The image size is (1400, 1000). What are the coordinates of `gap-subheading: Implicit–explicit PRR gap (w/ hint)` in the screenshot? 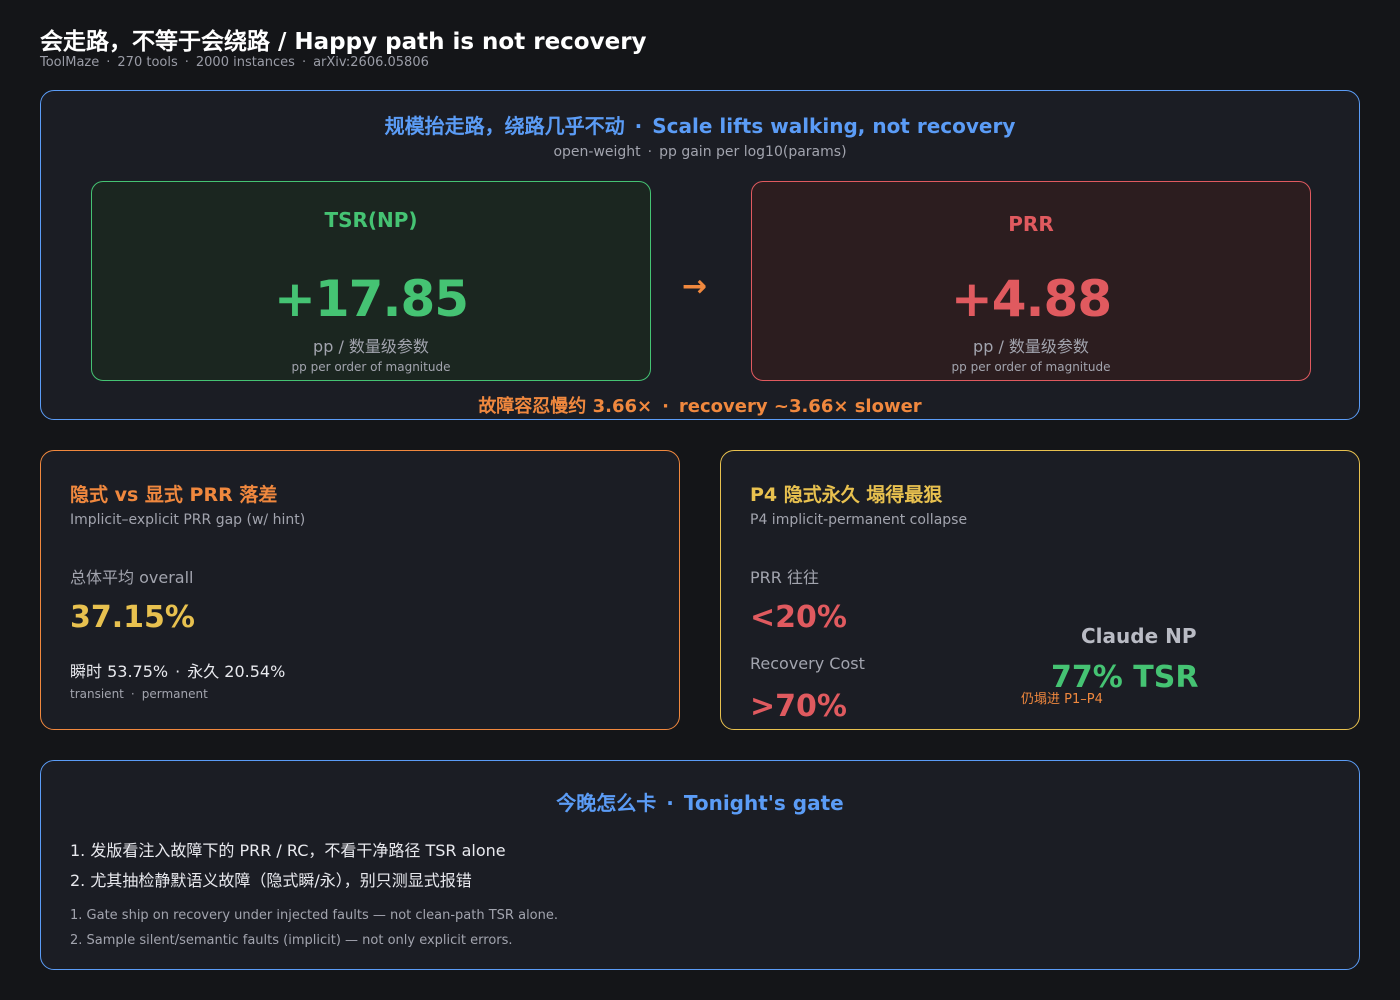 It's located at (188, 520).